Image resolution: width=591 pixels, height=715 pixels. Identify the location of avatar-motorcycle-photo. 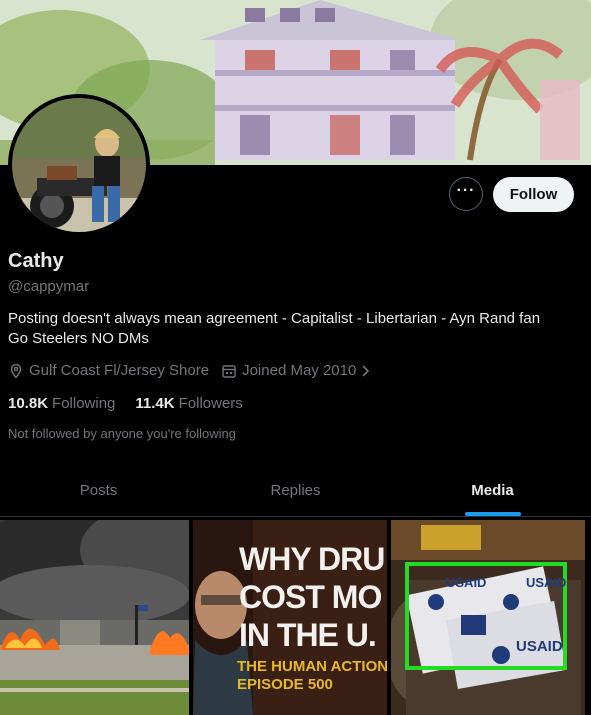
(79, 165).